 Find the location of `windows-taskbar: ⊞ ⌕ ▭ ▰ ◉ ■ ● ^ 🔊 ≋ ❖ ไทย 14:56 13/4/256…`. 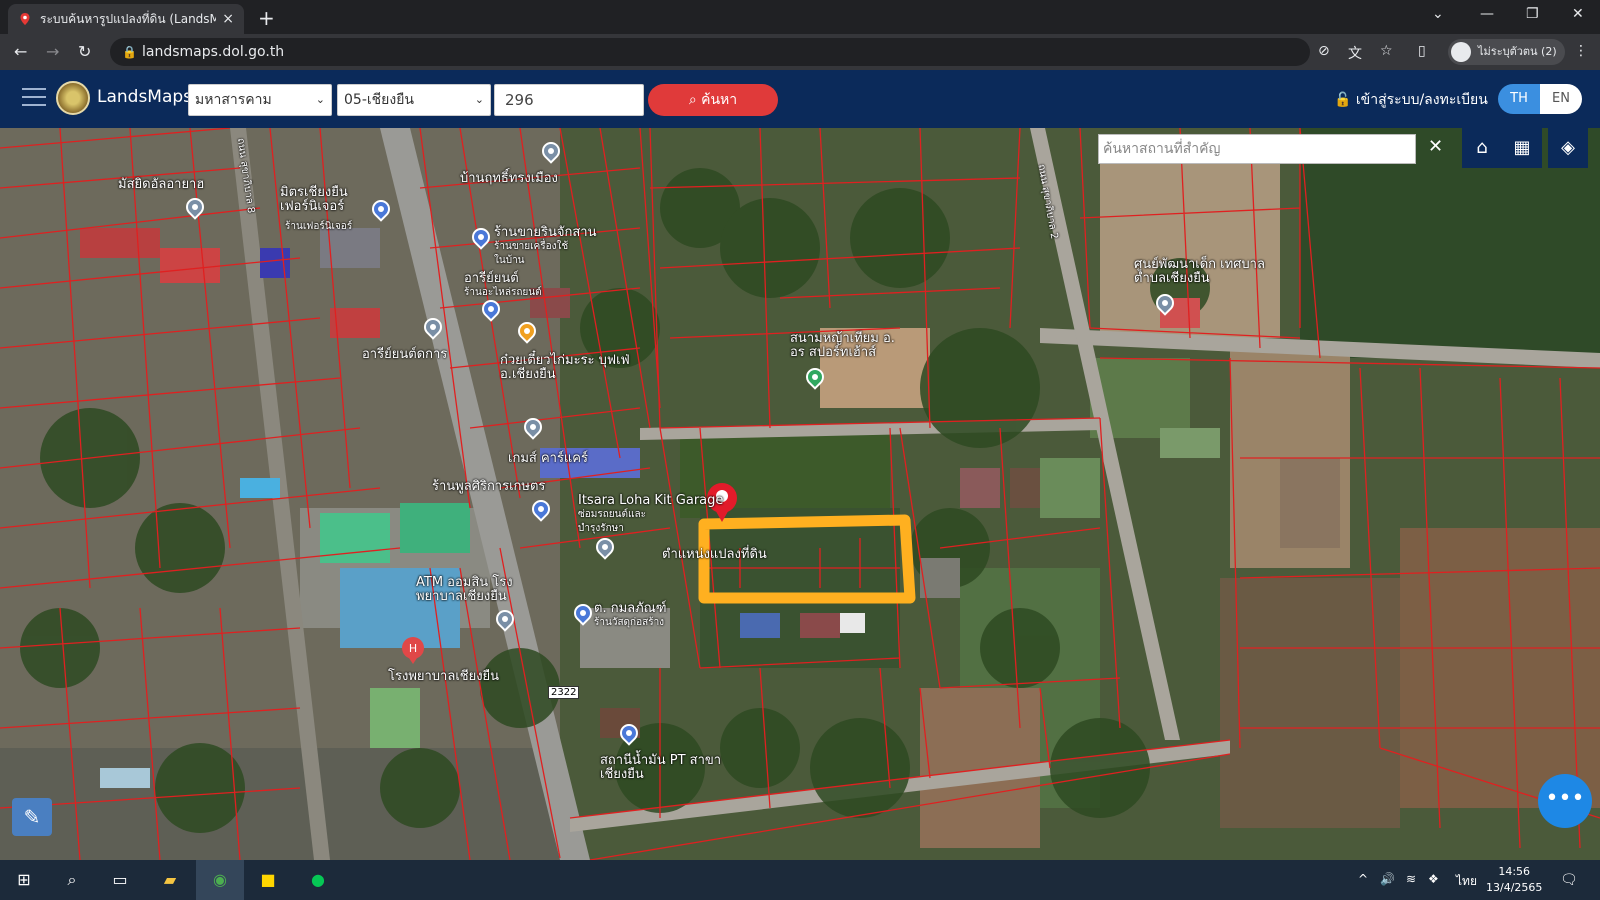

windows-taskbar: ⊞ ⌕ ▭ ▰ ◉ ■ ● ^ 🔊 ≋ ❖ ไทย 14:56 13/4/256… is located at coordinates (800, 880).